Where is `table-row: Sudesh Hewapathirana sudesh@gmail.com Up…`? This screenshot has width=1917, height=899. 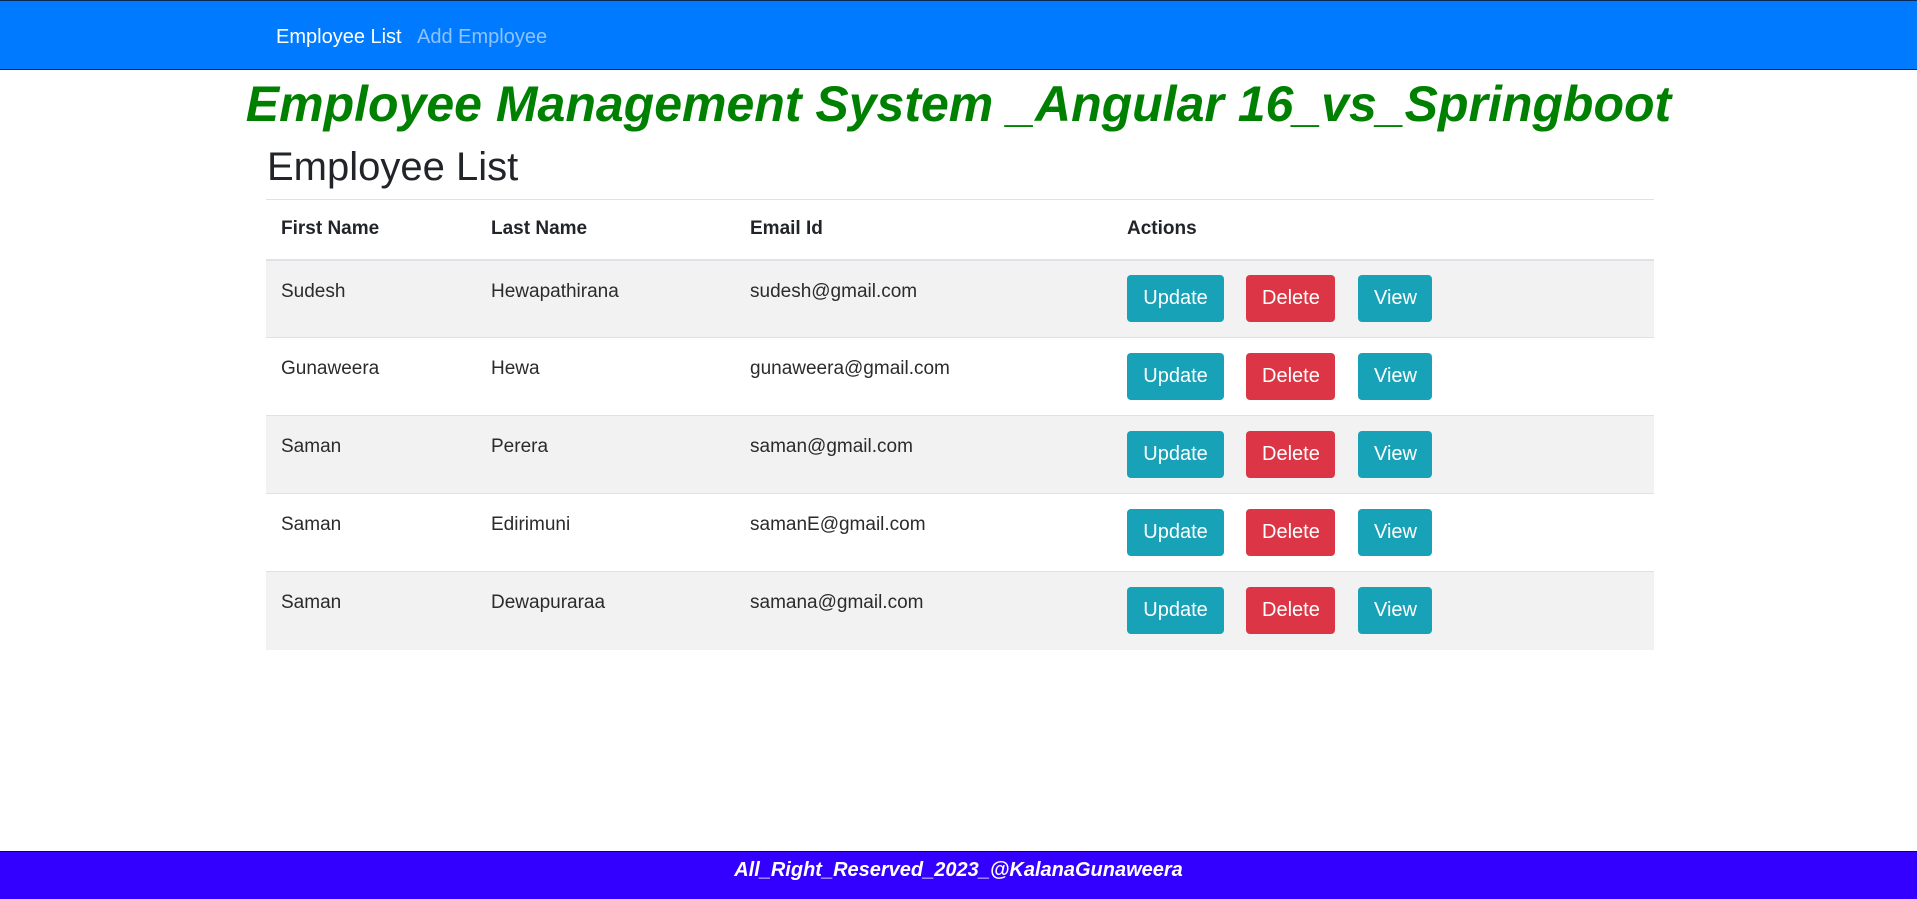
table-row: Sudesh Hewapathirana sudesh@gmail.com Up… is located at coordinates (960, 298).